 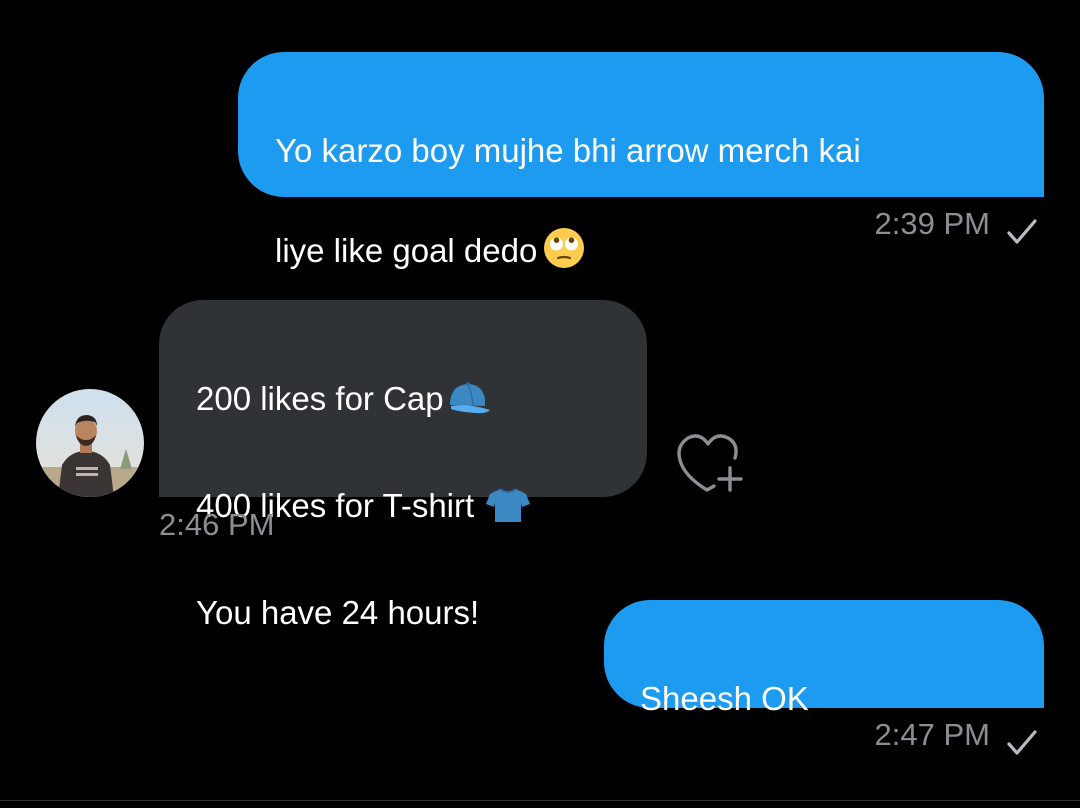 I want to click on t-shirt-icon, so click(x=508, y=512).